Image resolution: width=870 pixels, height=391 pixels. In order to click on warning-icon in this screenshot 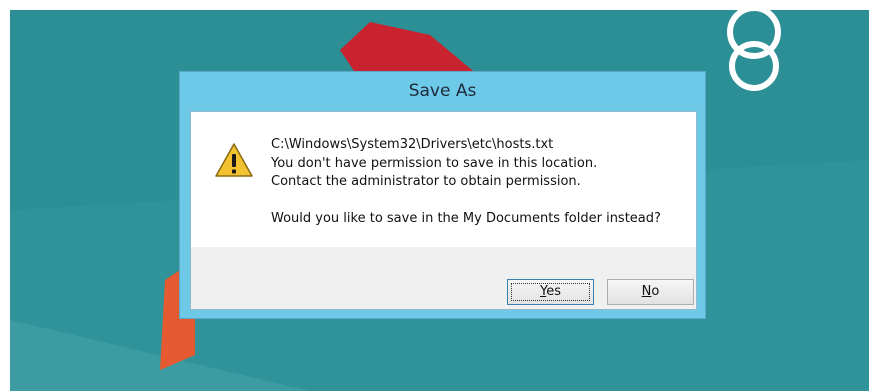, I will do `click(234, 160)`.